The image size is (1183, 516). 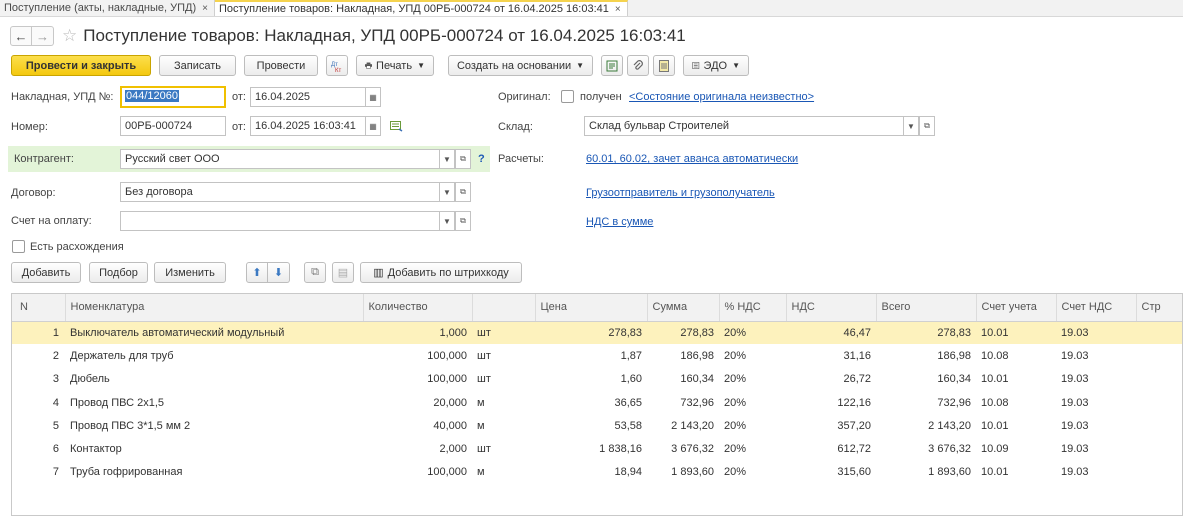 What do you see at coordinates (418, 308) in the screenshot?
I see `column-header: Количество` at bounding box center [418, 308].